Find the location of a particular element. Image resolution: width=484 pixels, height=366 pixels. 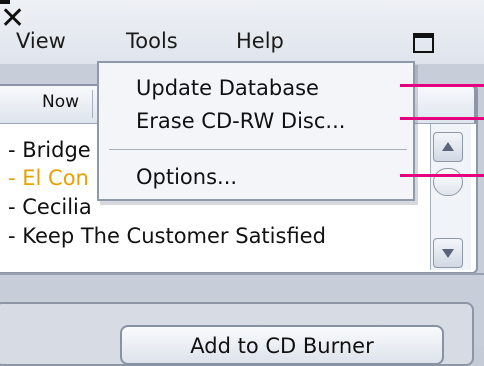

menu-help: Help is located at coordinates (260, 41).